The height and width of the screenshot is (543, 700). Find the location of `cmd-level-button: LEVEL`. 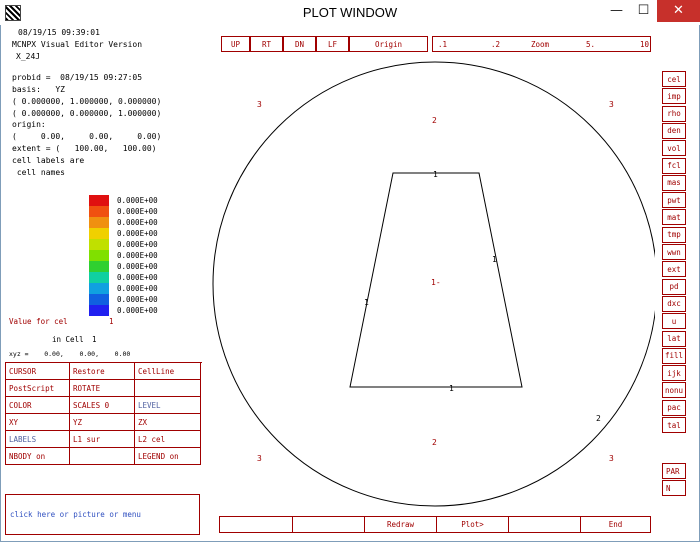

cmd-level-button: LEVEL is located at coordinates (168, 405).